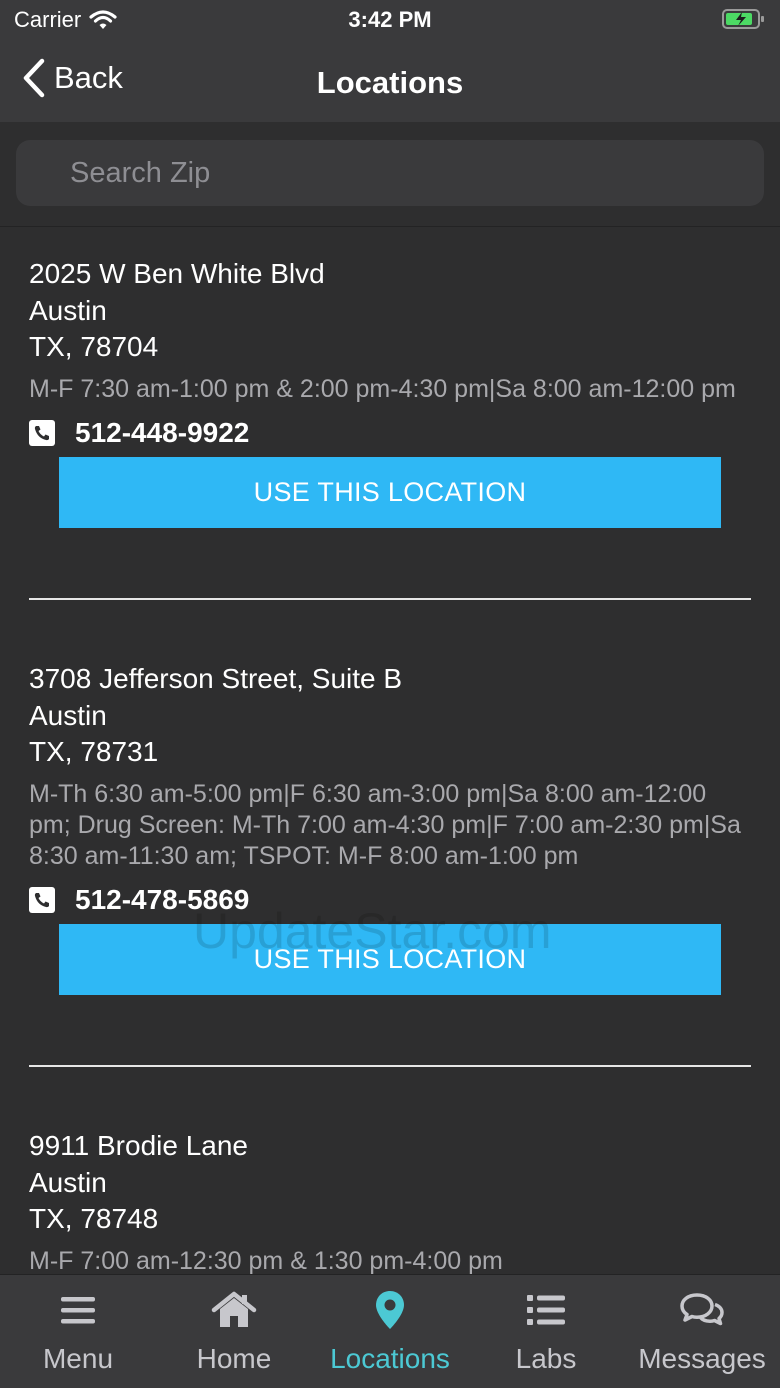  I want to click on tab-label: Locations, so click(390, 1358).